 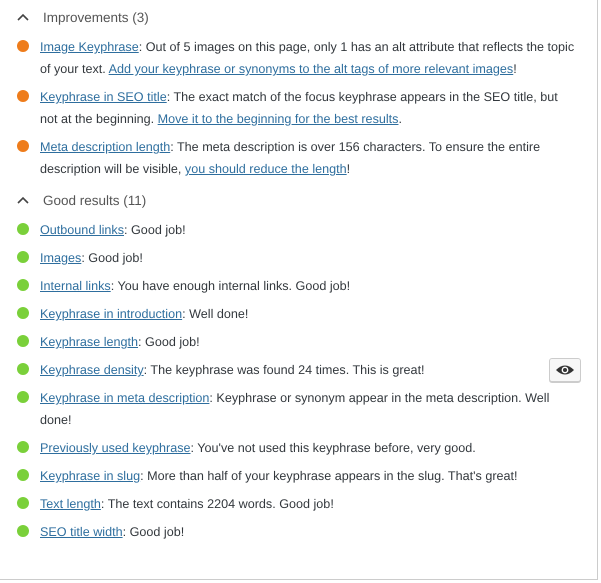 What do you see at coordinates (70, 504) in the screenshot?
I see `result-link: Text length` at bounding box center [70, 504].